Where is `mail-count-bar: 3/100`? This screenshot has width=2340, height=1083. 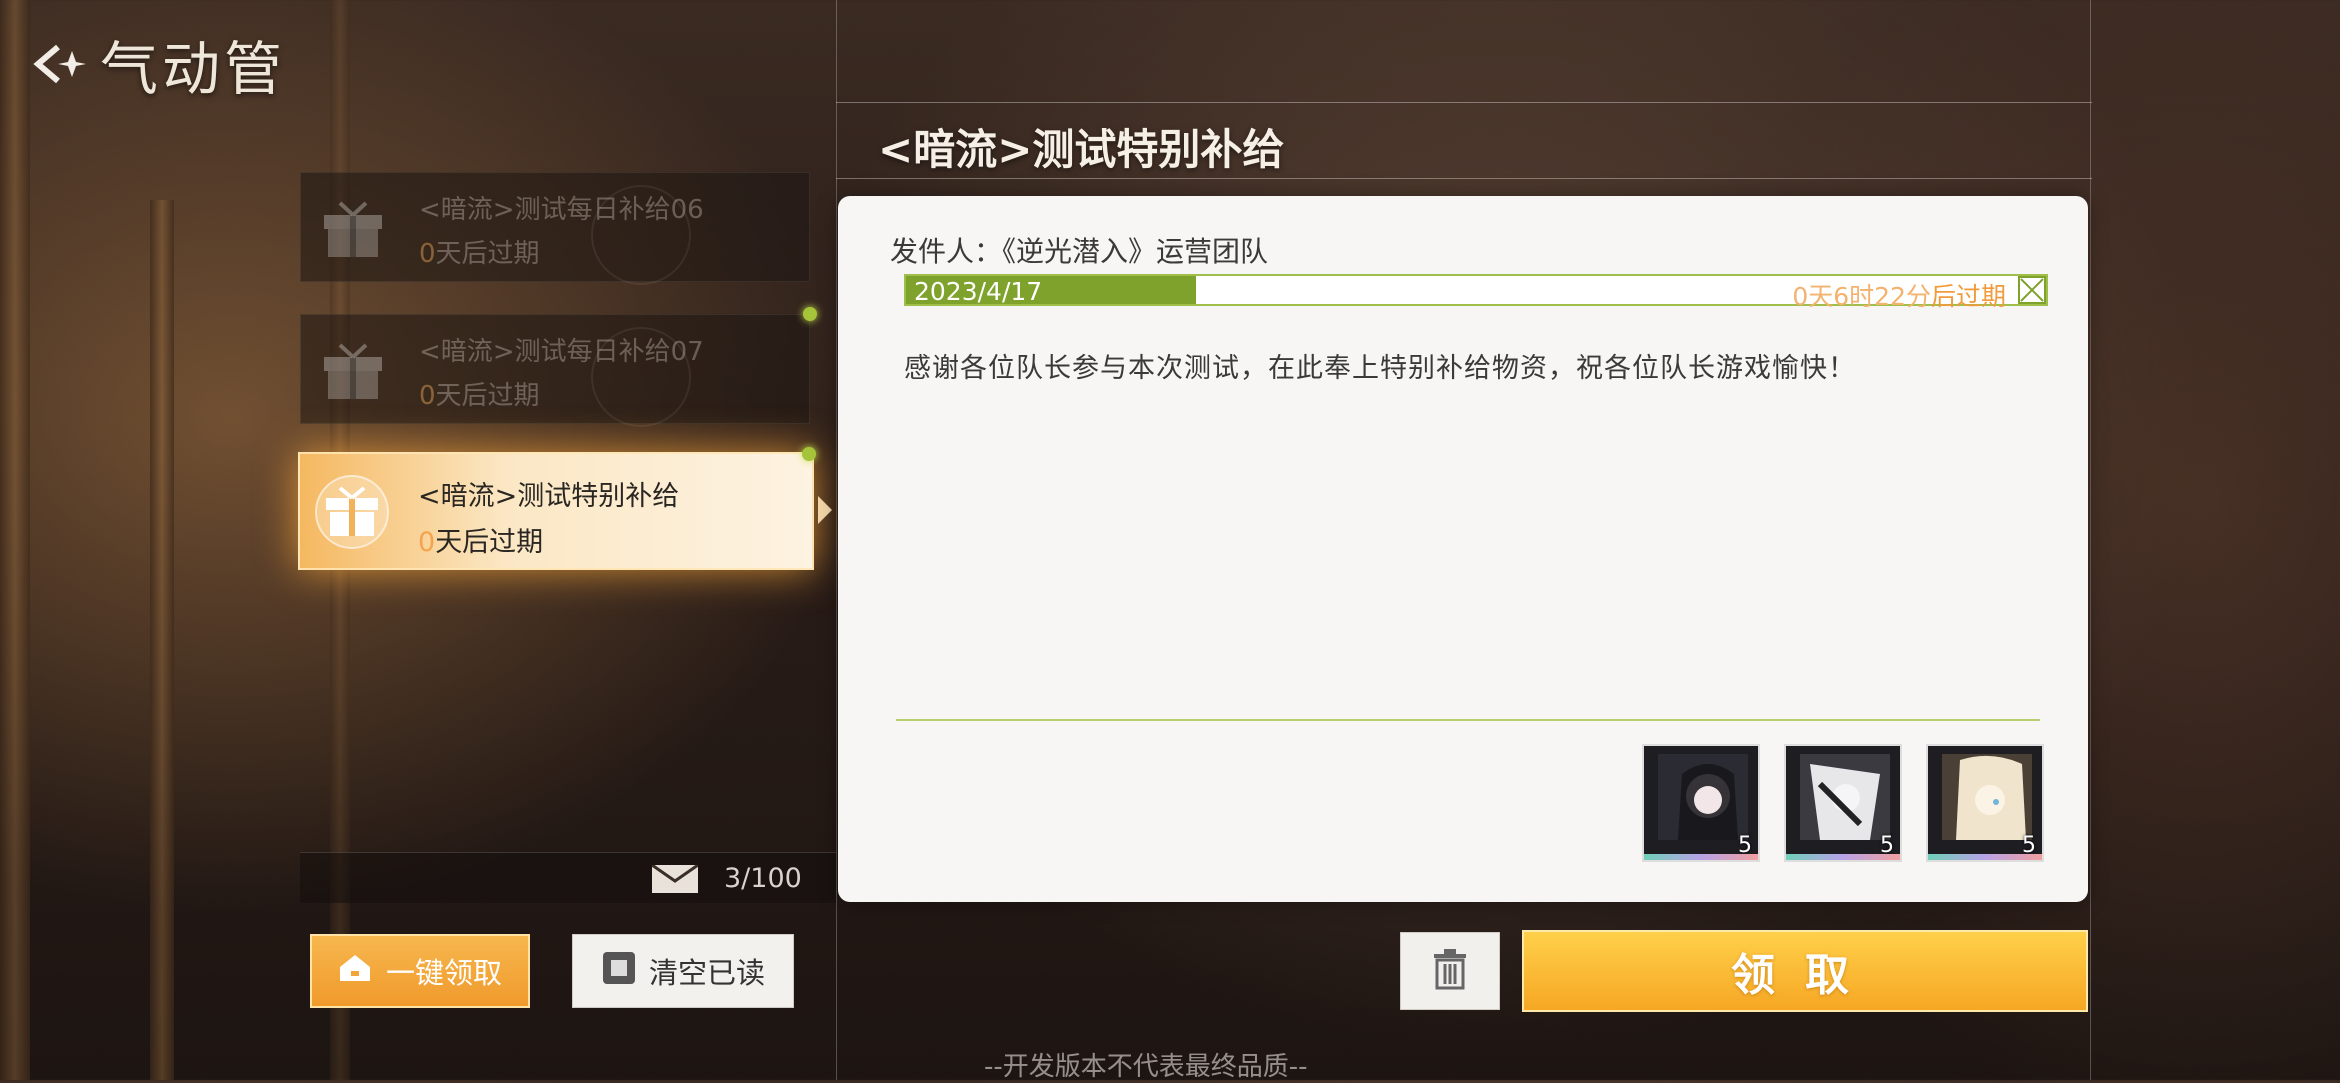 mail-count-bar: 3/100 is located at coordinates (568, 877).